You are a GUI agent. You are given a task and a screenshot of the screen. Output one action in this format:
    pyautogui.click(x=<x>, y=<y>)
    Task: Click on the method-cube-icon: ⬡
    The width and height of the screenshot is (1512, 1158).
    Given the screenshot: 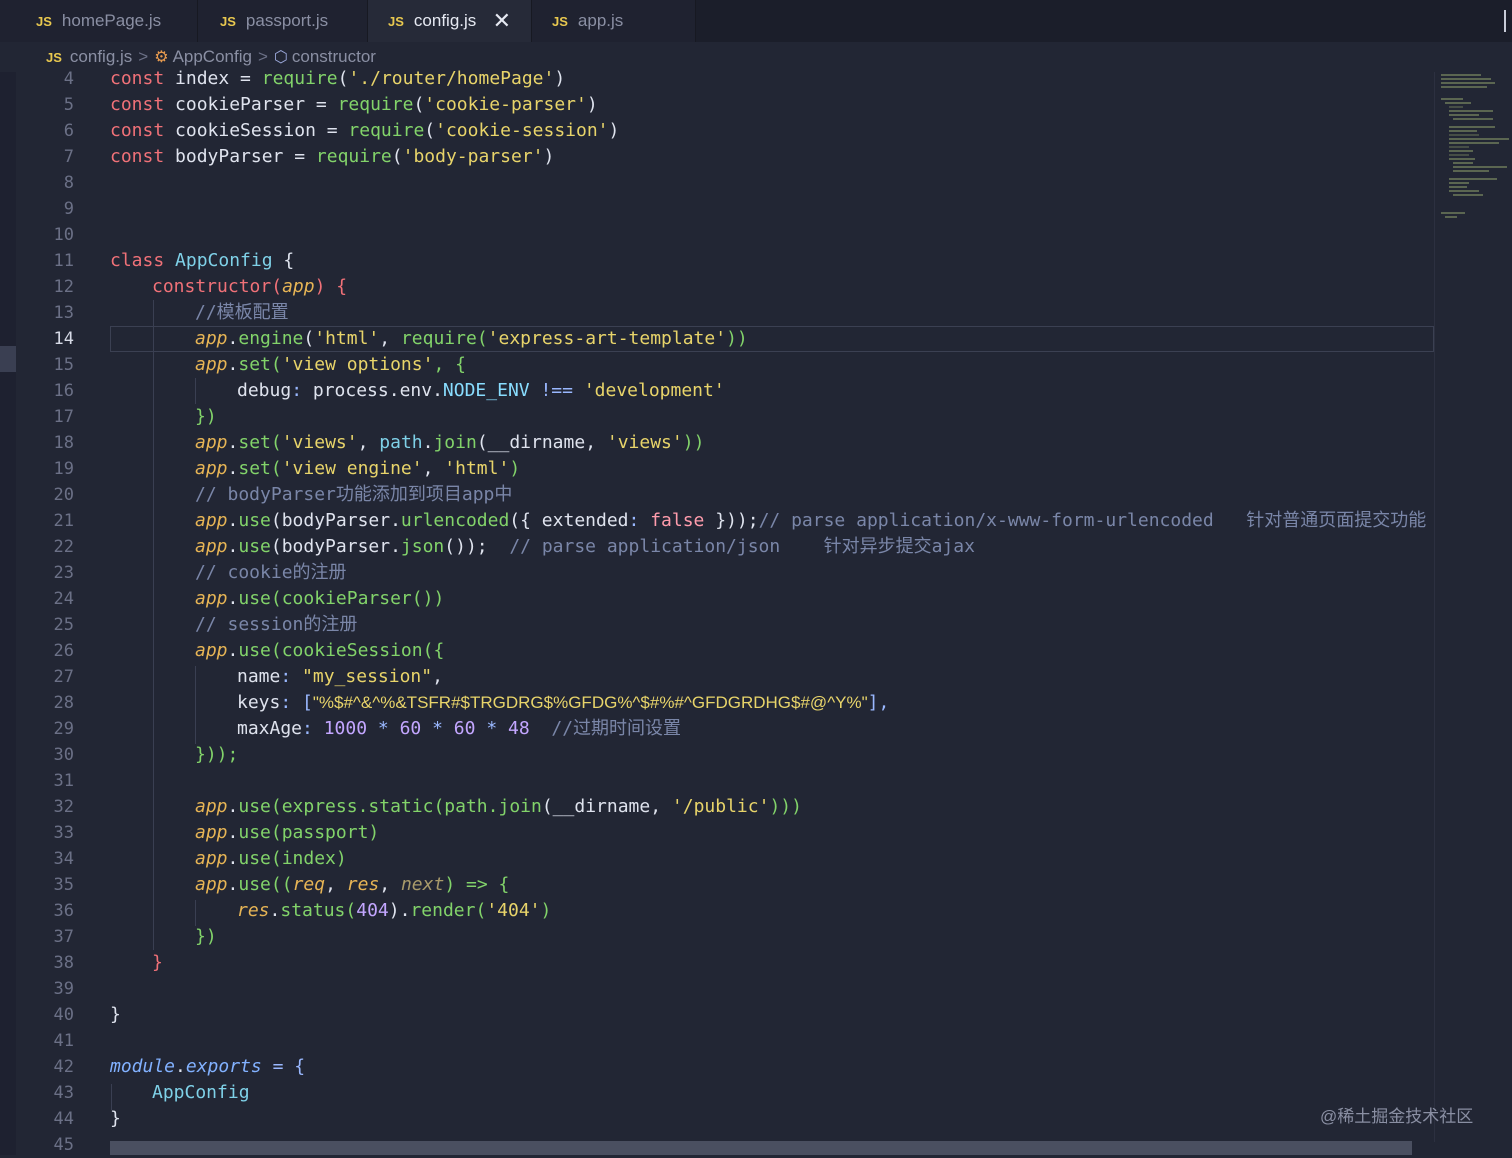 What is the action you would take?
    pyautogui.click(x=280, y=57)
    